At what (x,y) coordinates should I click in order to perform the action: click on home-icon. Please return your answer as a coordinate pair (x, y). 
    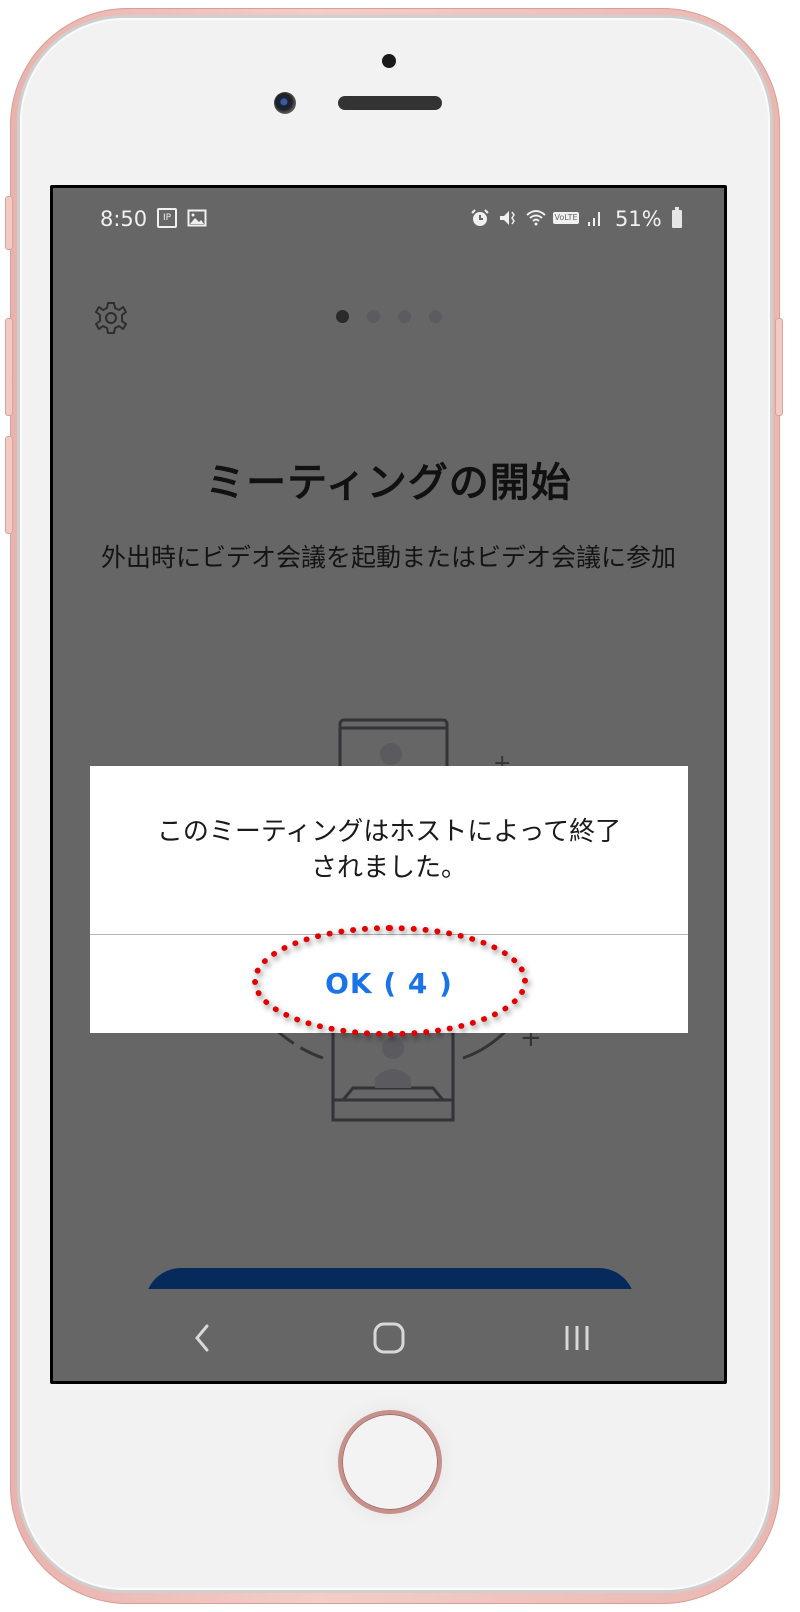
    Looking at the image, I should click on (389, 1338).